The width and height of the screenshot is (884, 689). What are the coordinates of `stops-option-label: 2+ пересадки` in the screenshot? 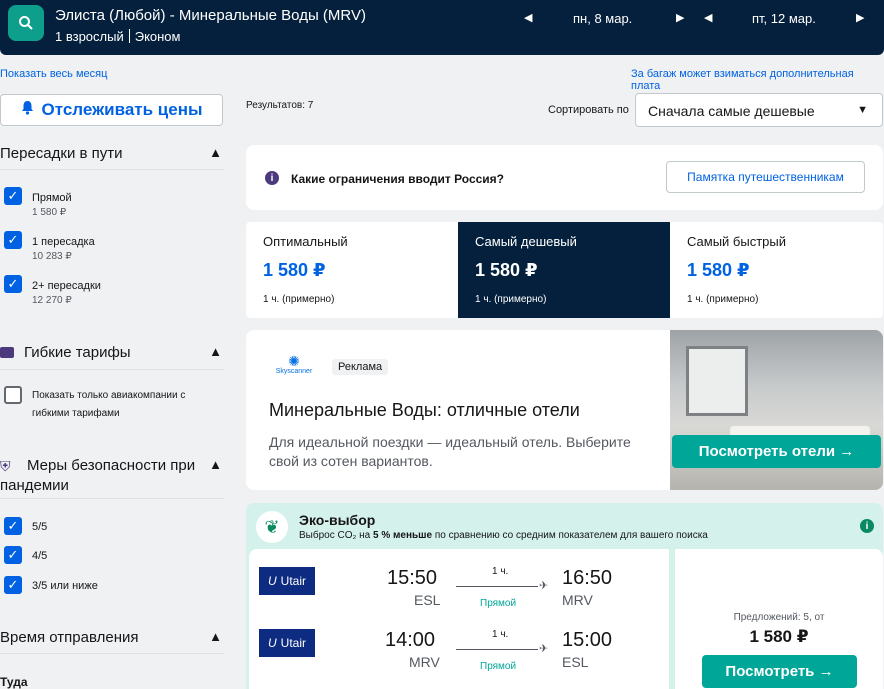 It's located at (66, 286).